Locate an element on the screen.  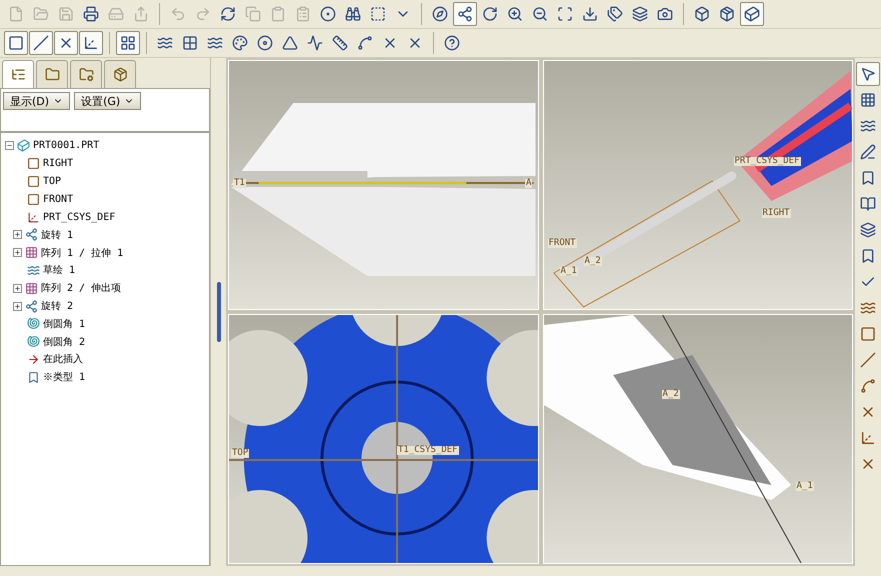
tree-item: RIGHT is located at coordinates (58, 164).